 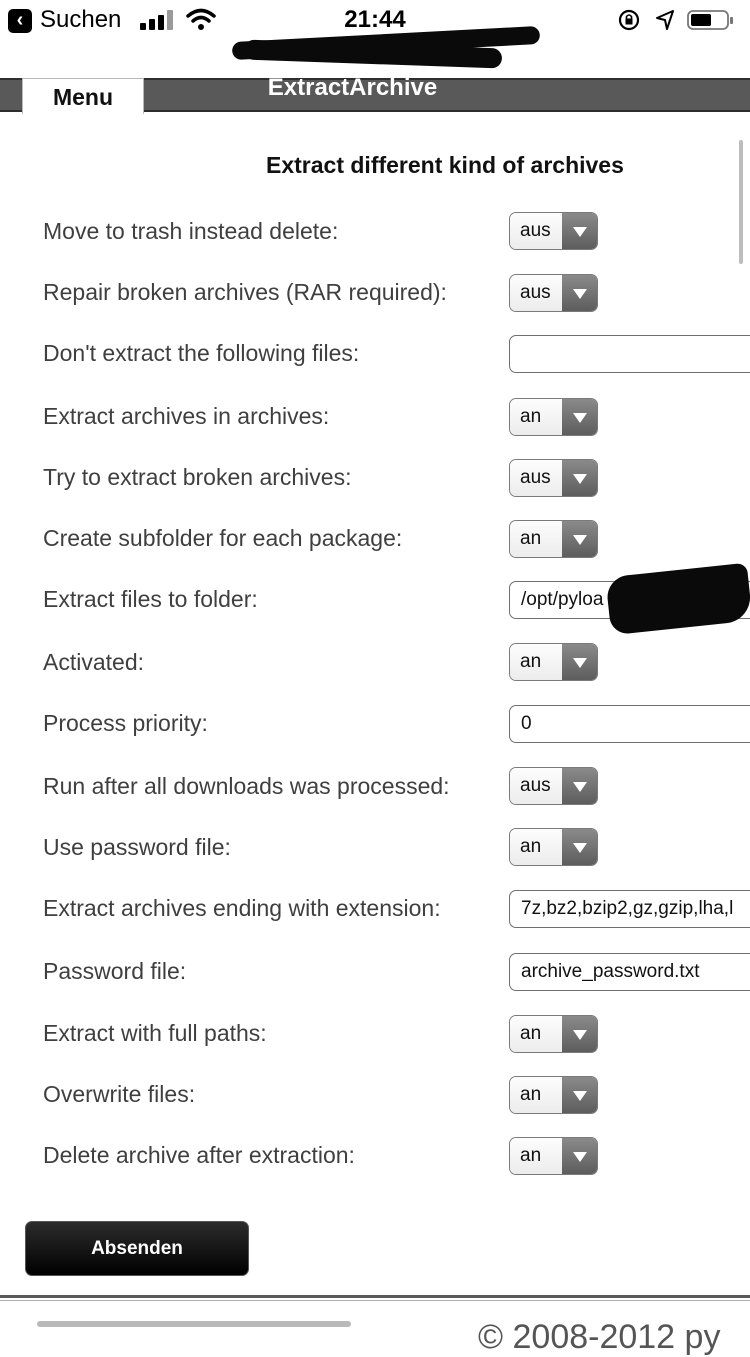 I want to click on home-indicator, so click(x=194, y=1324).